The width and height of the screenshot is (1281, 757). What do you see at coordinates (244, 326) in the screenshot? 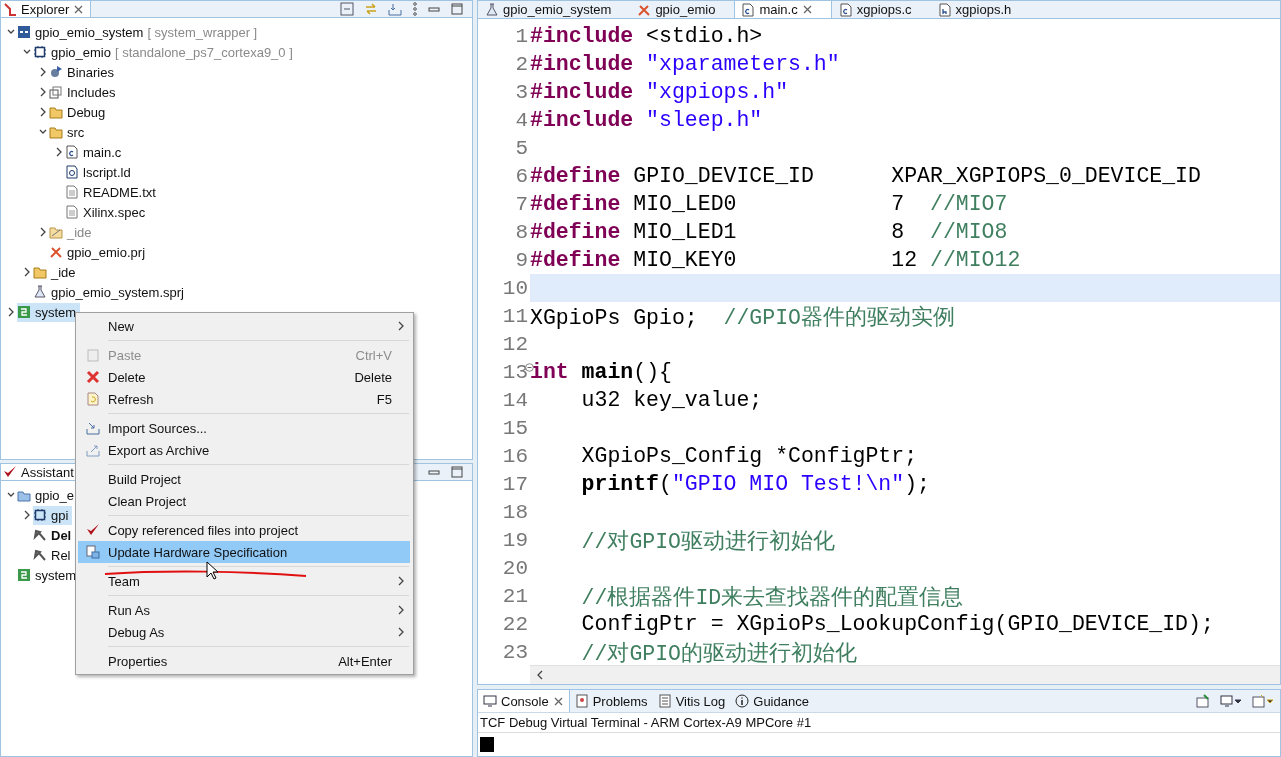
I see `menu-item: New` at bounding box center [244, 326].